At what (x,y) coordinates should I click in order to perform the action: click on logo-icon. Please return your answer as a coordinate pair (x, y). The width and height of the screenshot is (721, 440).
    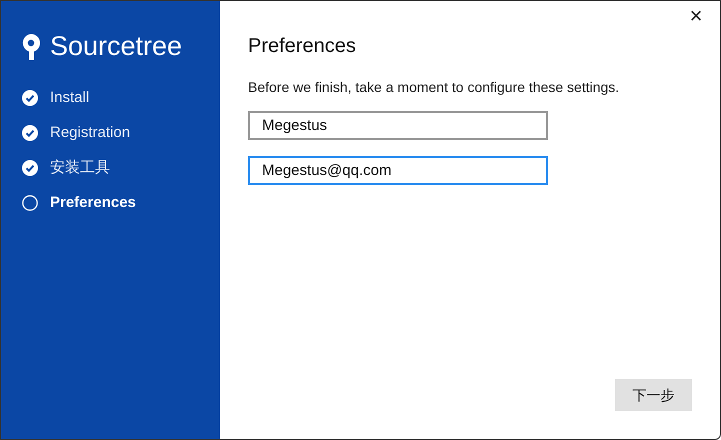
    Looking at the image, I should click on (31, 47).